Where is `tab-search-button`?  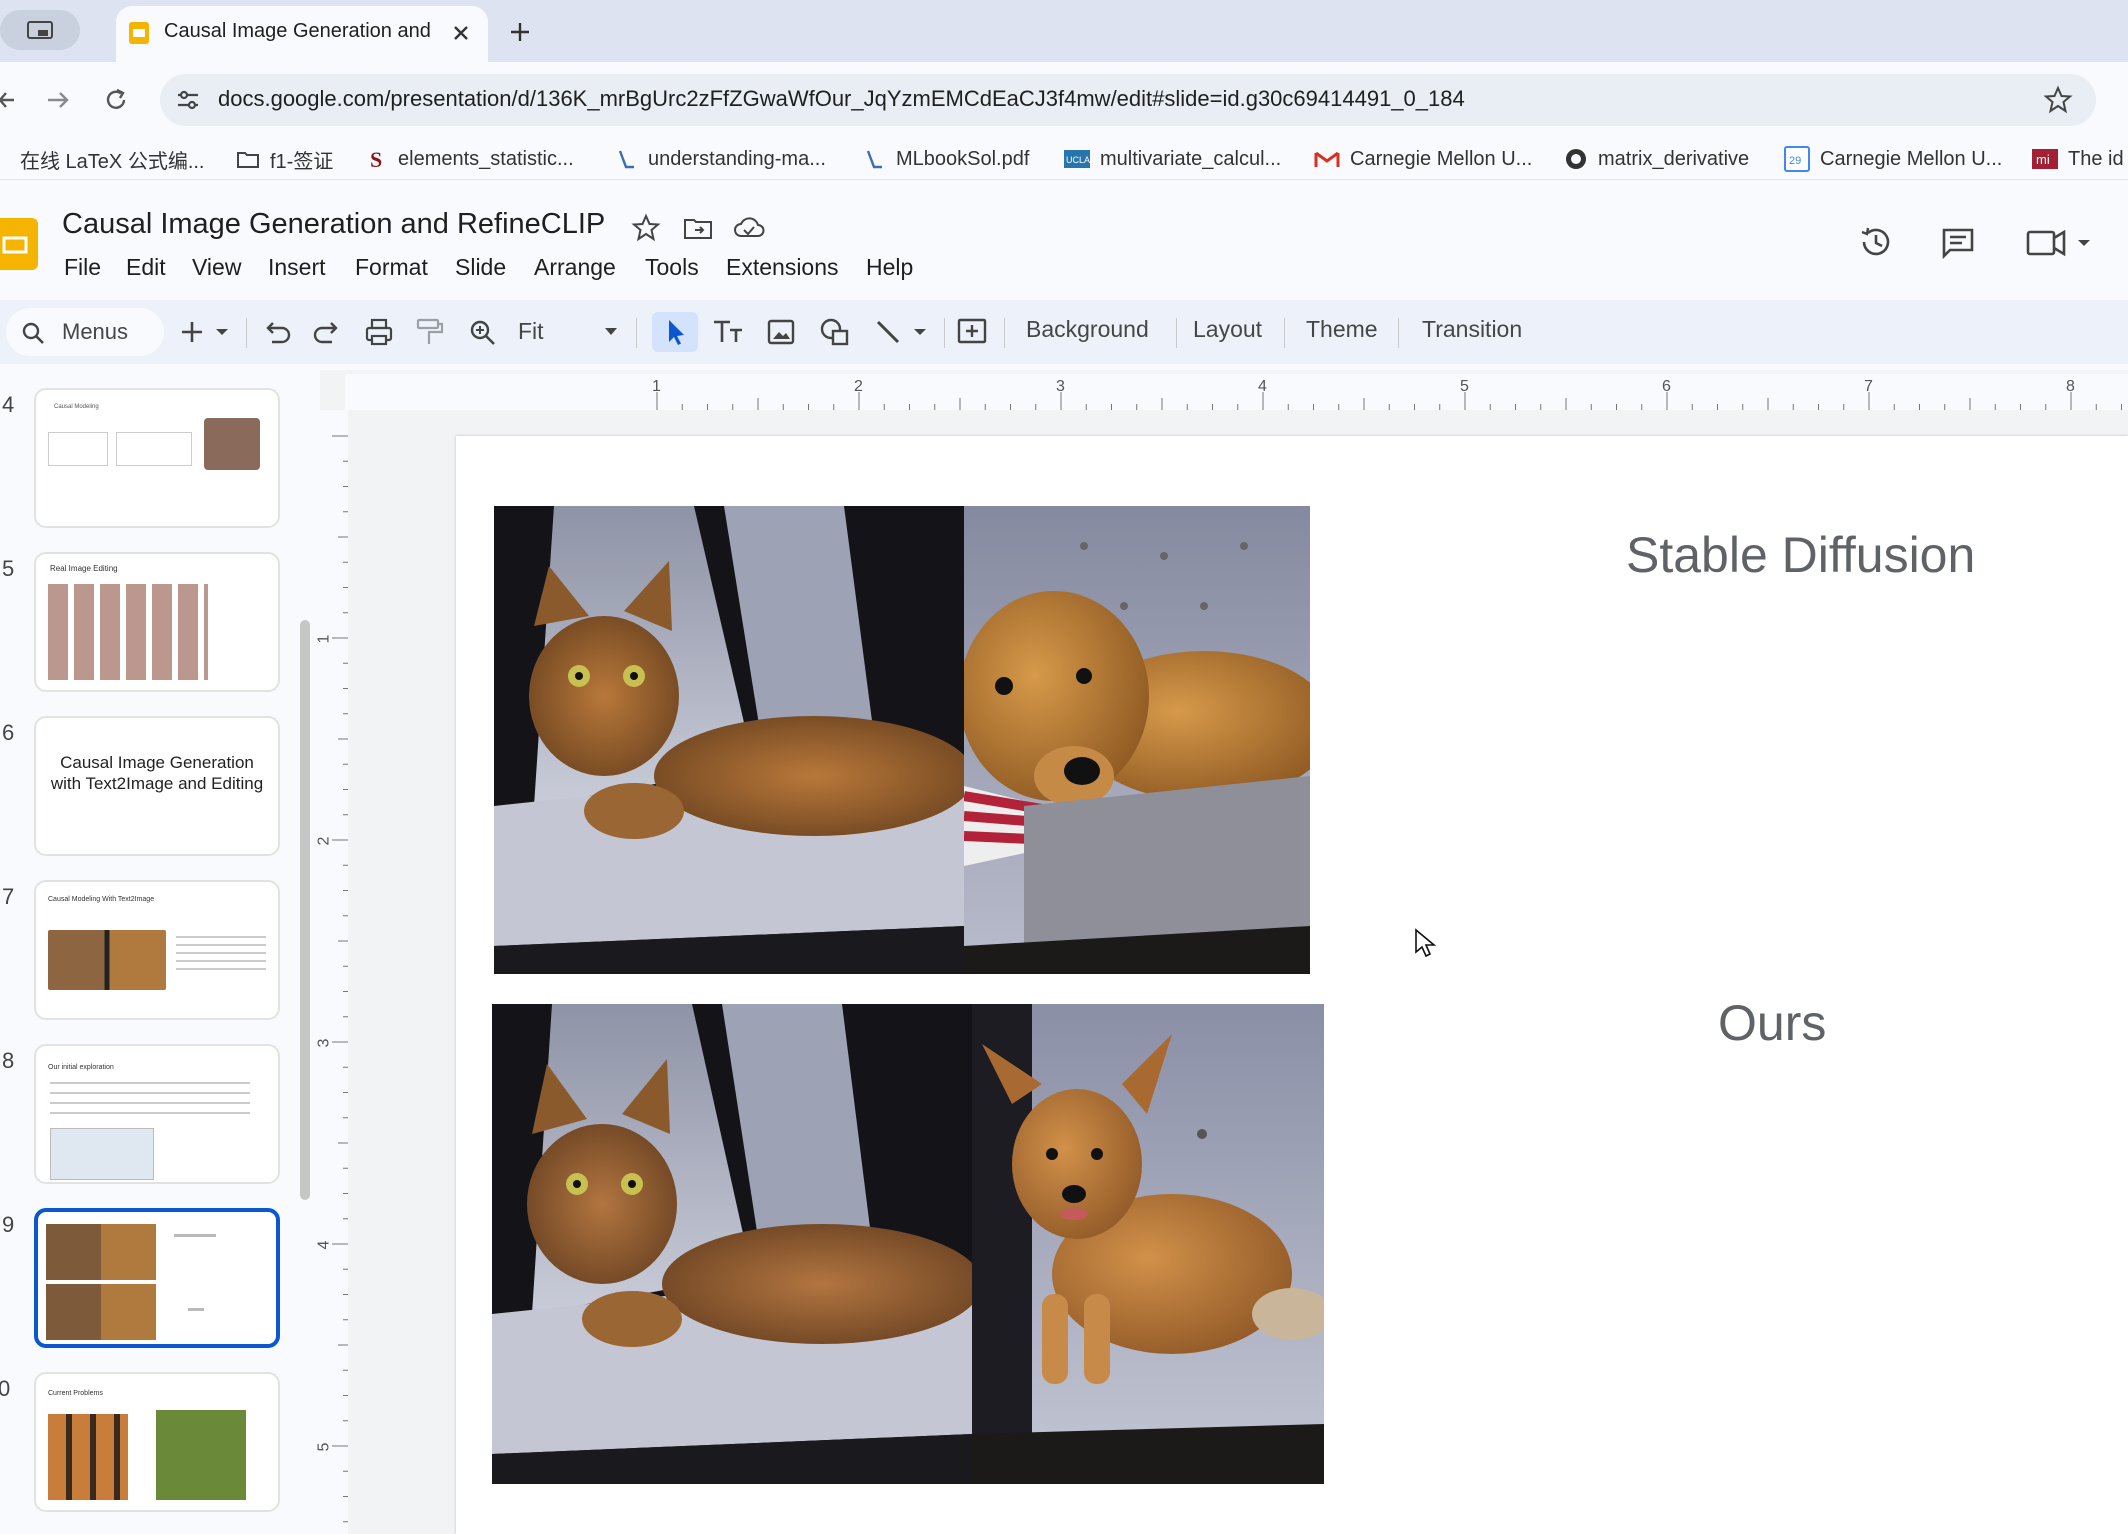
tab-search-button is located at coordinates (40, 30).